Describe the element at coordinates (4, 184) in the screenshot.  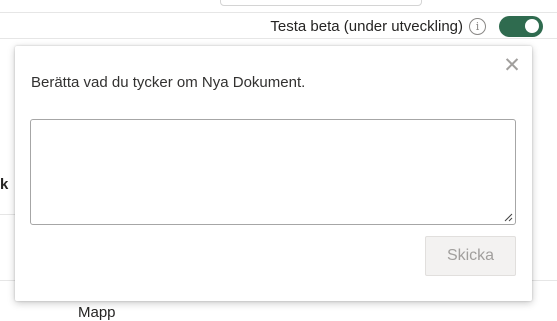
I see `background-text-fragment: k` at that location.